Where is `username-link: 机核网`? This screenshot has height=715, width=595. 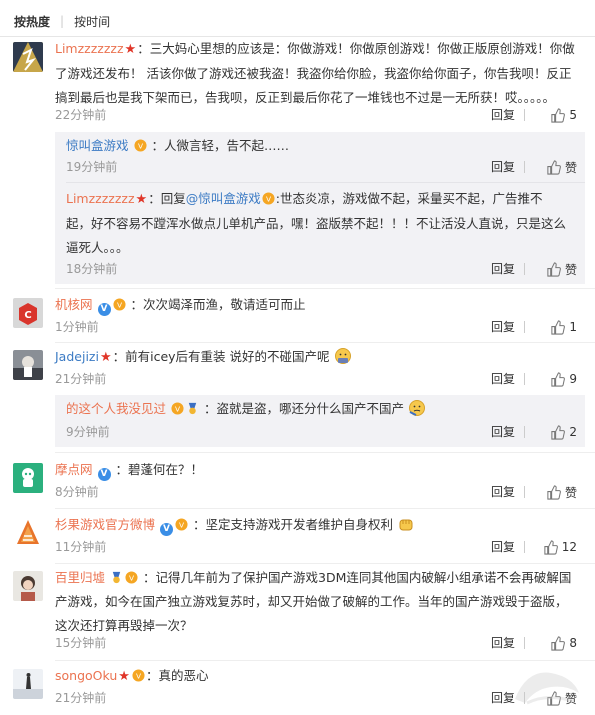
username-link: 机核网 is located at coordinates (74, 304).